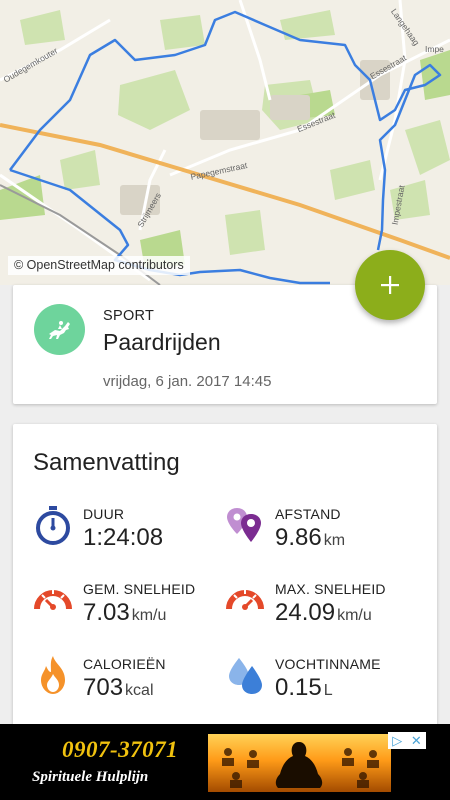  What do you see at coordinates (120, 749) in the screenshot?
I see `ad-phone-number: 0907-37071` at bounding box center [120, 749].